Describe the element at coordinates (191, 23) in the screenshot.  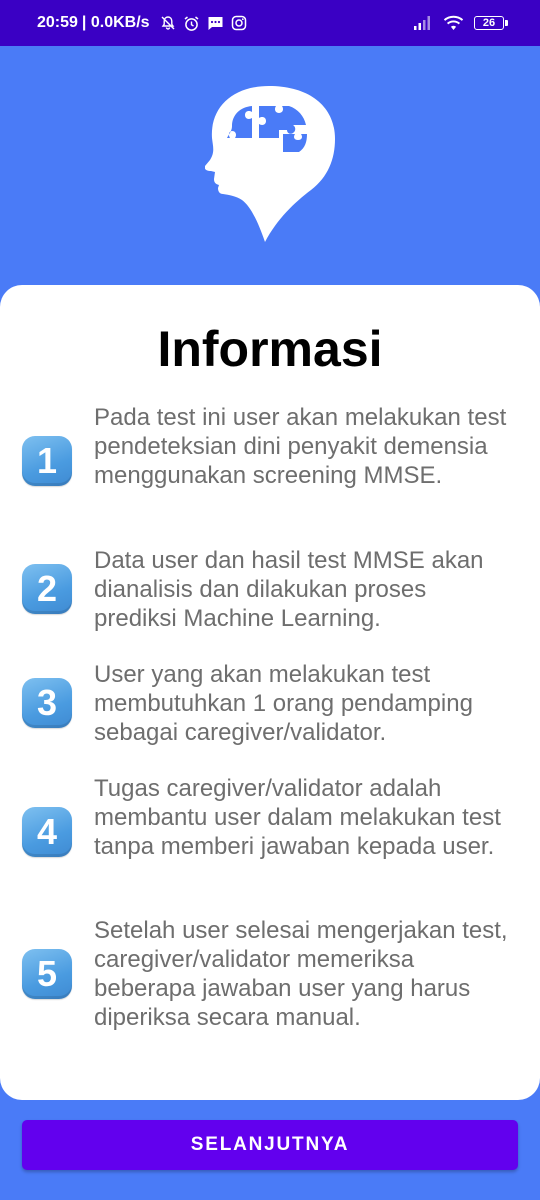
I see `alarm-clock-icon` at that location.